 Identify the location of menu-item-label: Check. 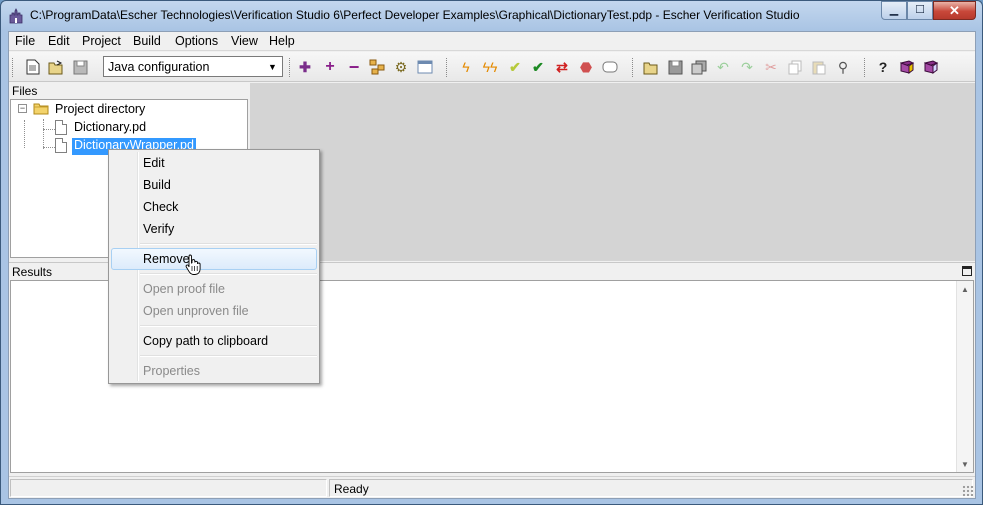
(161, 207).